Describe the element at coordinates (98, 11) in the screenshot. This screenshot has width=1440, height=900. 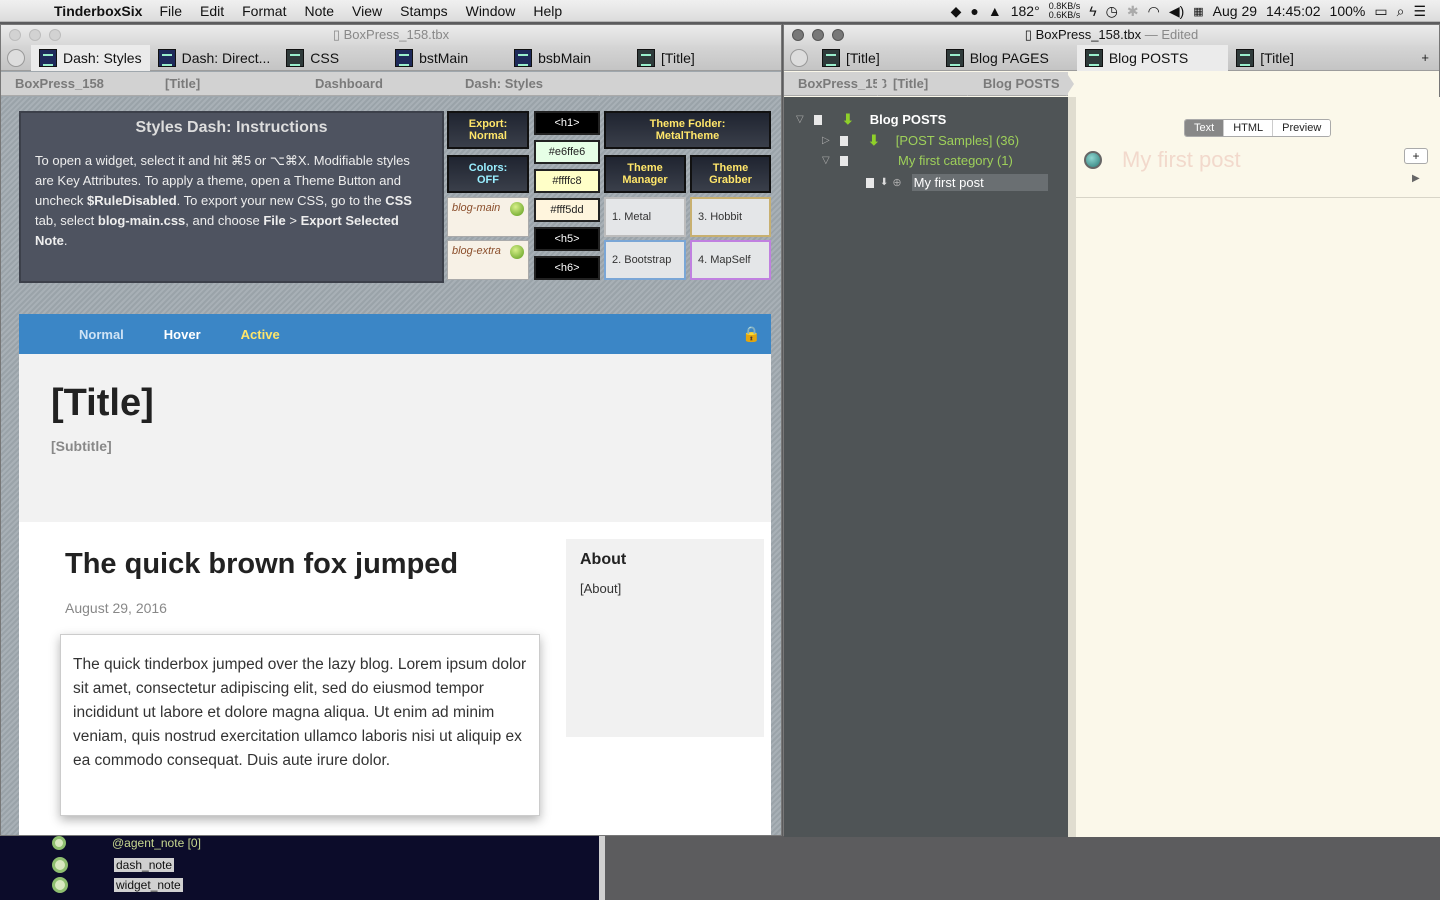
I see `menu-app-name: TinderboxSix` at that location.